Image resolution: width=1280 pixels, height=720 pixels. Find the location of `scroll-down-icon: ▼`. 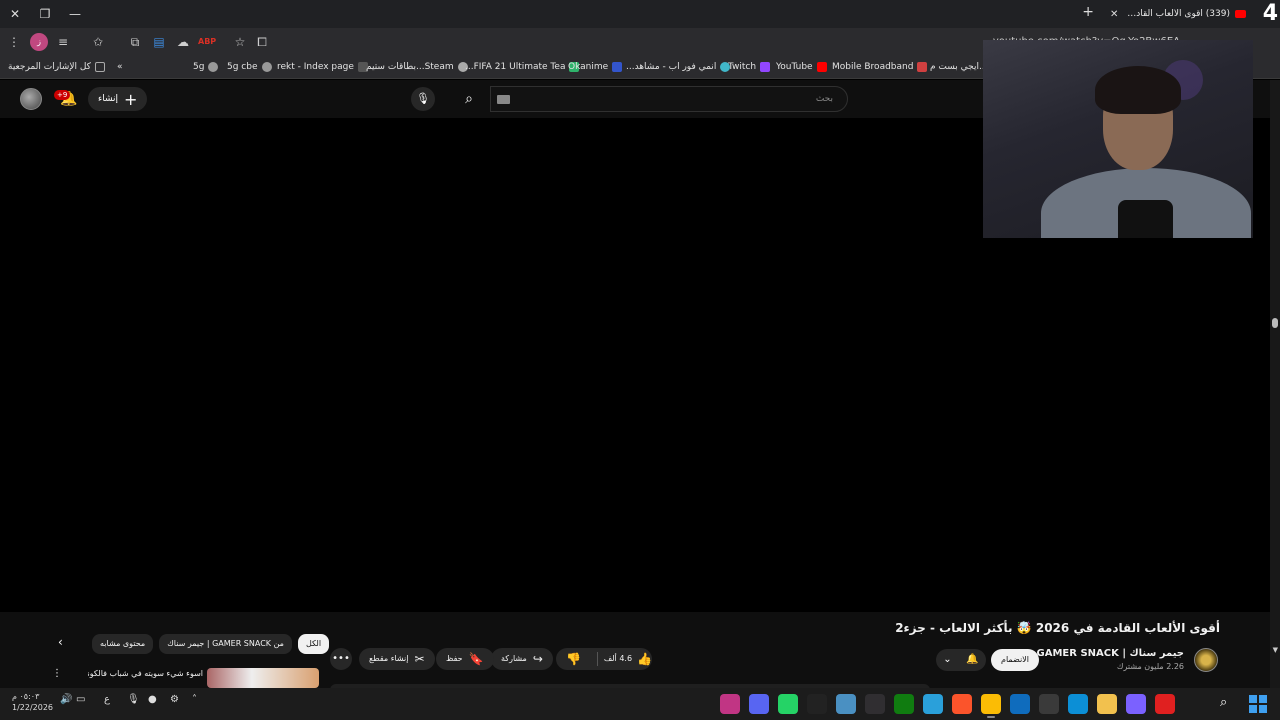

scroll-down-icon: ▼ is located at coordinates (1275, 650).